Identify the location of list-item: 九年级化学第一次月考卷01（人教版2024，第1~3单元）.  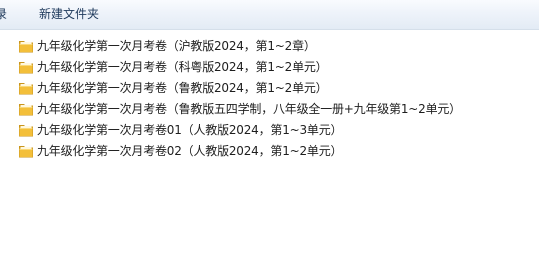
(275, 129).